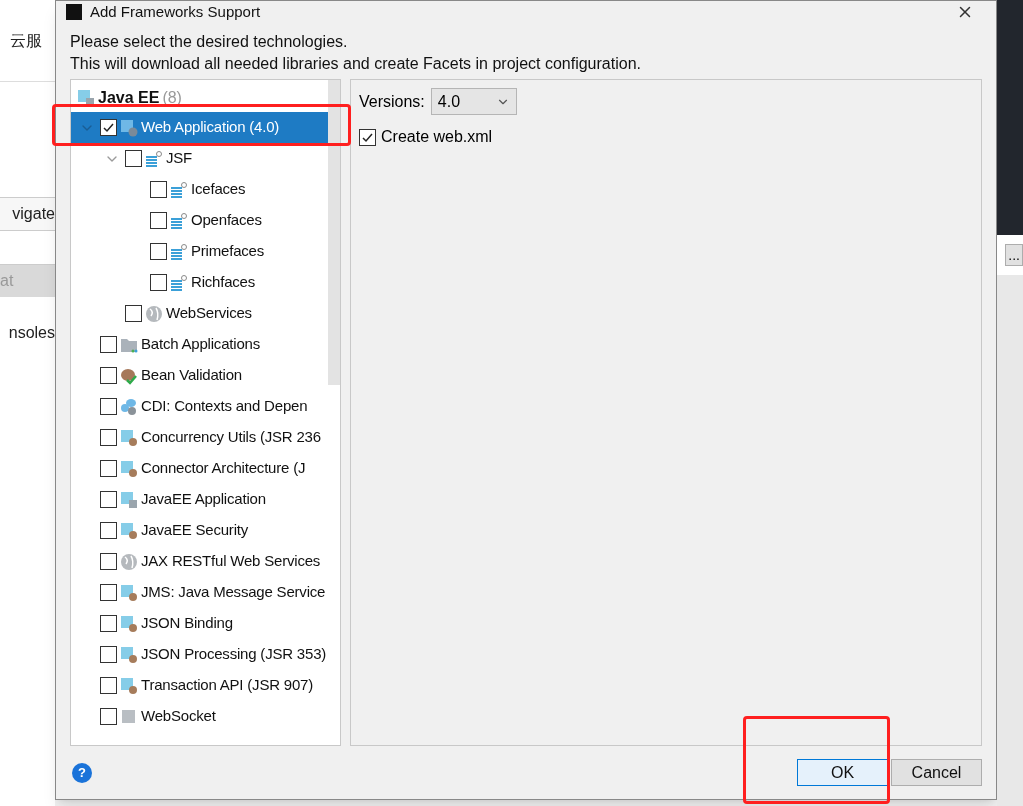 The image size is (1023, 806). I want to click on item-label: JSON Processing (JSR 353), so click(234, 654).